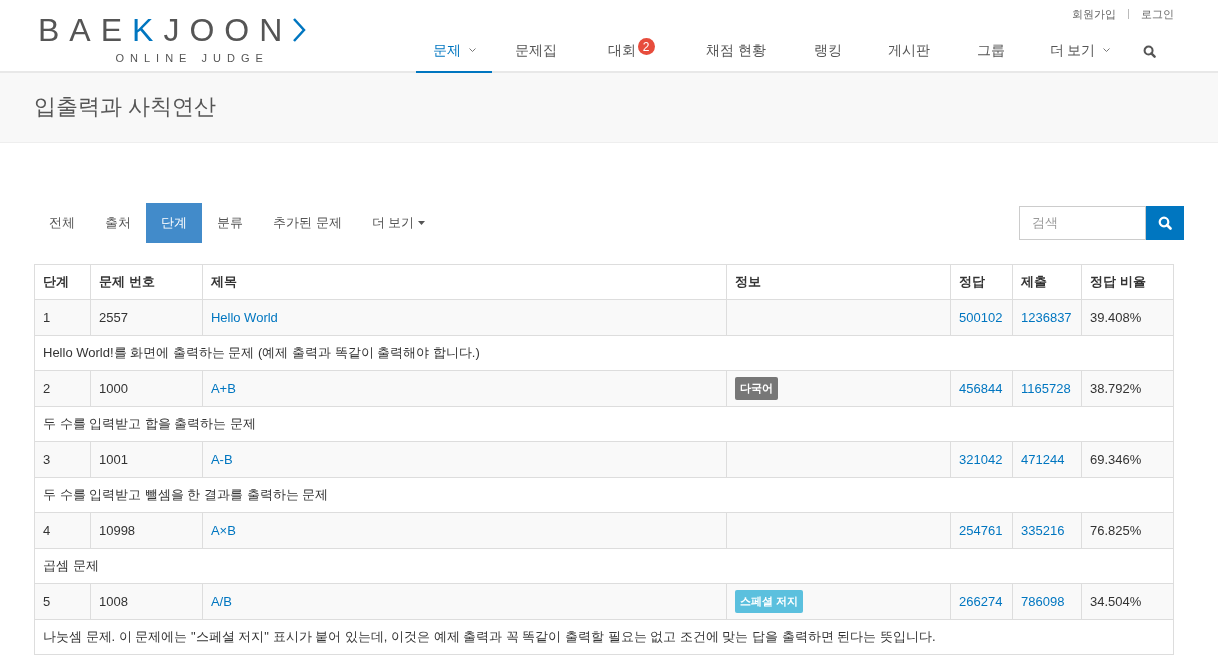  Describe the element at coordinates (489, 637) in the screenshot. I see `problem-description: 나눗셈 문제. 이 문제에는 "스페셜 저지" 표시가 붙어 있는데, 이것은 예제 출력과 꼭 똑같이 출력할 필요는 없고 조건에 맞는 답을 출력하면 된다는 뜻입니다.` at that location.